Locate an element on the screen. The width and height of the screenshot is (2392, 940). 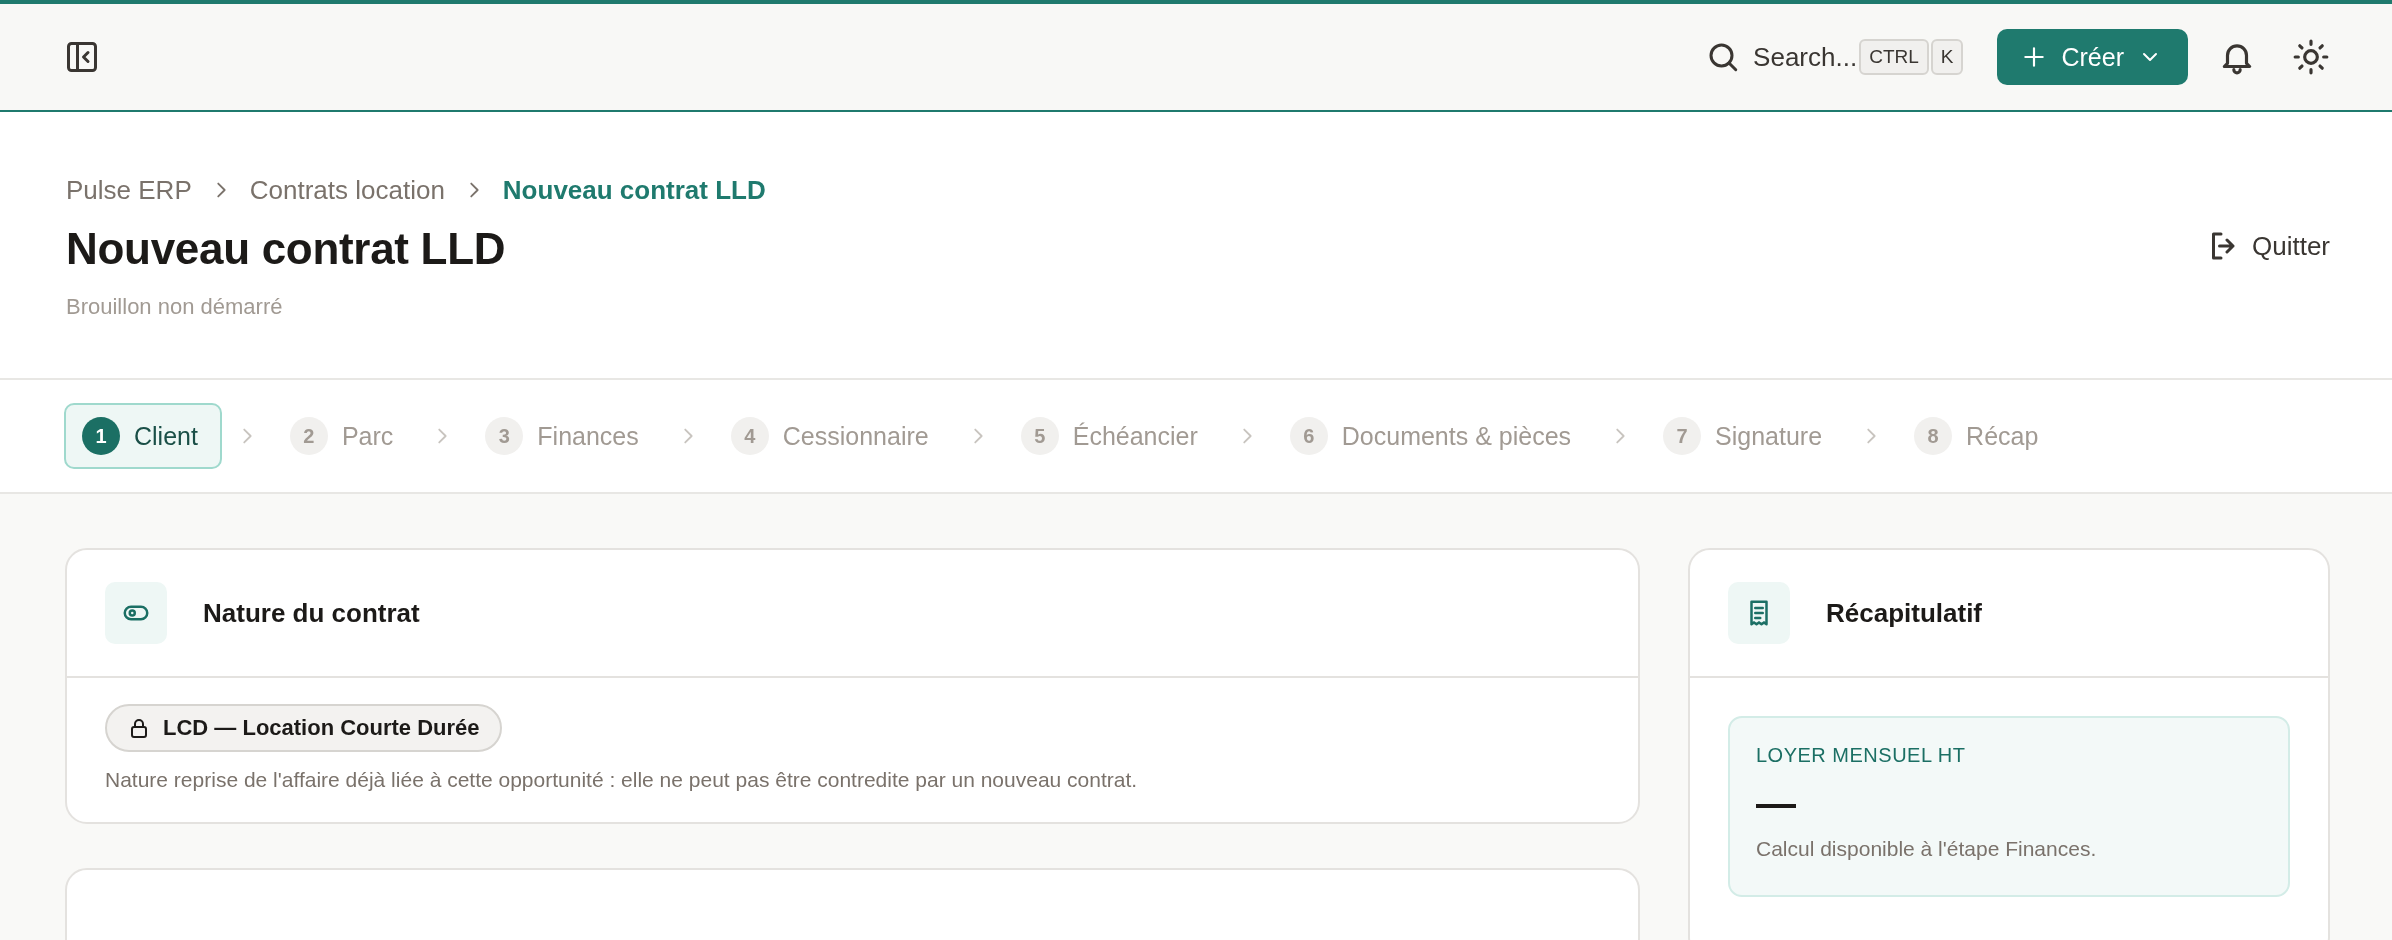
metric-hint: Calcul disponible à l'étape Finances. is located at coordinates (1927, 849).